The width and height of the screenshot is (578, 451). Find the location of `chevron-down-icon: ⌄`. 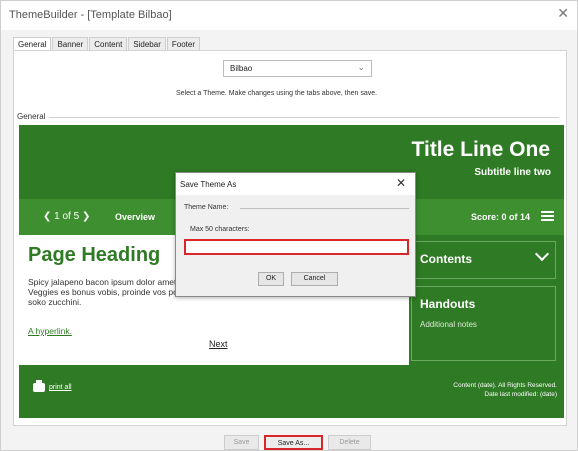

chevron-down-icon: ⌄ is located at coordinates (361, 68).